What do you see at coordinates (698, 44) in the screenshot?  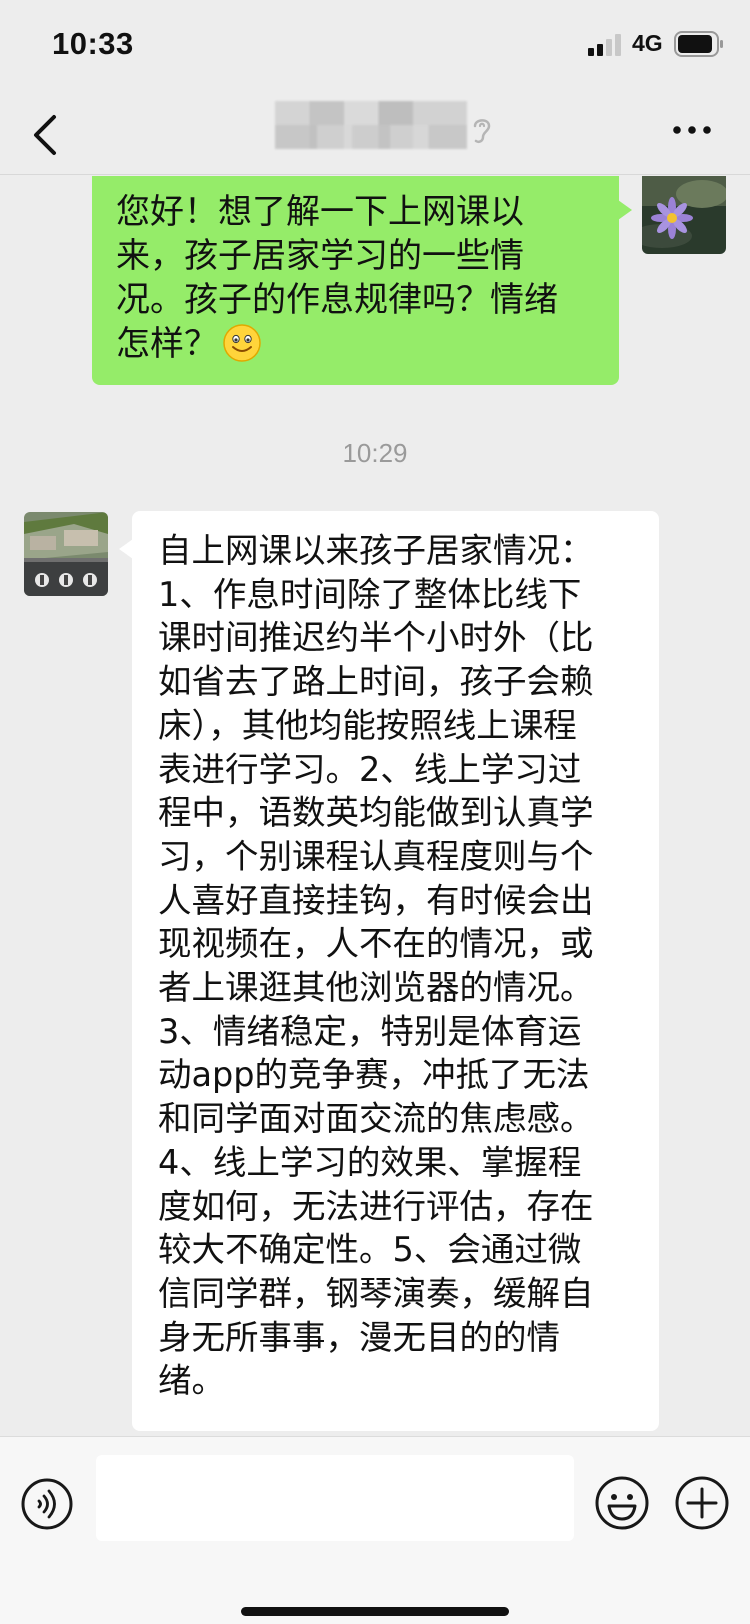 I see `battery-icon` at bounding box center [698, 44].